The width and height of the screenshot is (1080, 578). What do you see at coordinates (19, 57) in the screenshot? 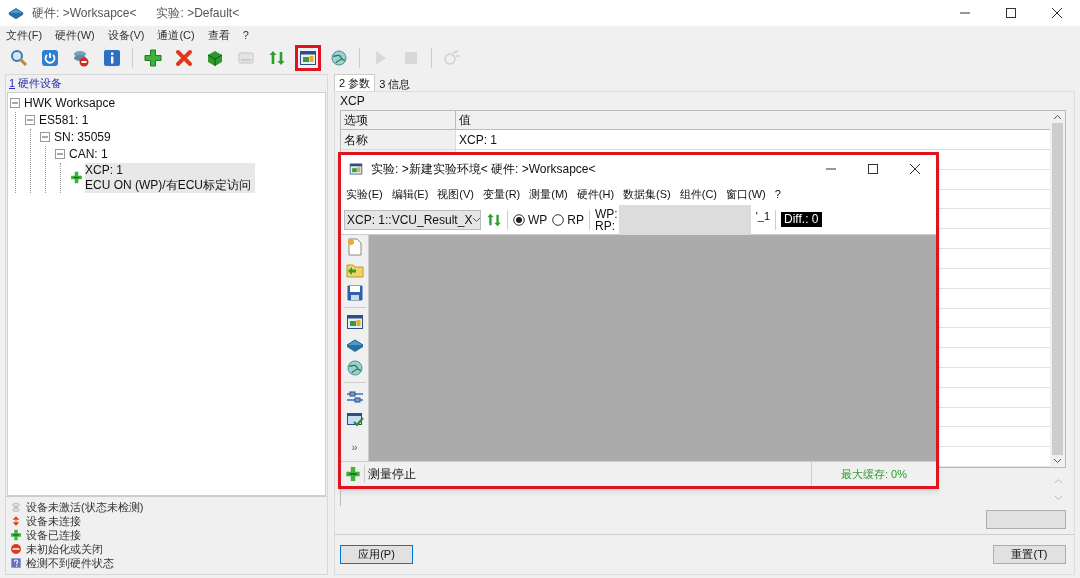
I see `search-icon` at bounding box center [19, 57].